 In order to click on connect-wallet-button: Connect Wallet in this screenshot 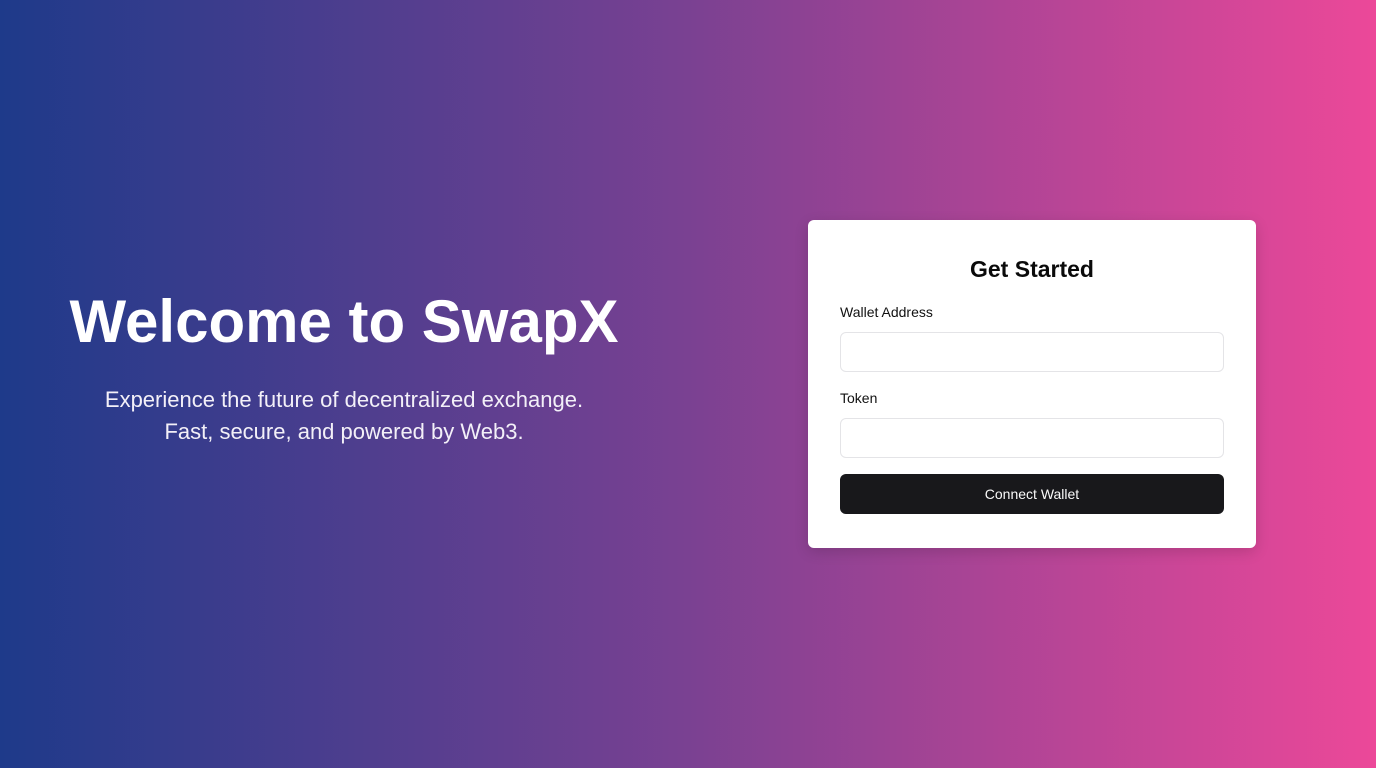, I will do `click(1032, 494)`.